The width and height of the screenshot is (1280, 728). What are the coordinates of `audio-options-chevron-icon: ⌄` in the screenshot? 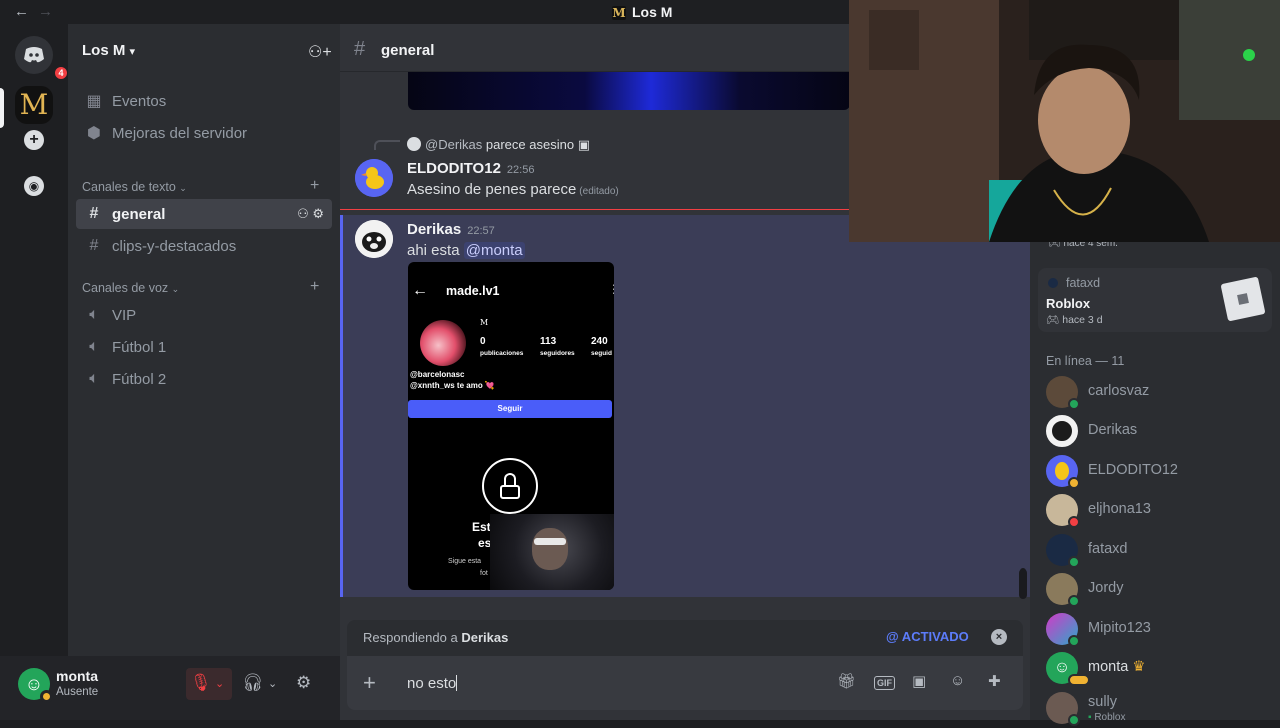 It's located at (272, 683).